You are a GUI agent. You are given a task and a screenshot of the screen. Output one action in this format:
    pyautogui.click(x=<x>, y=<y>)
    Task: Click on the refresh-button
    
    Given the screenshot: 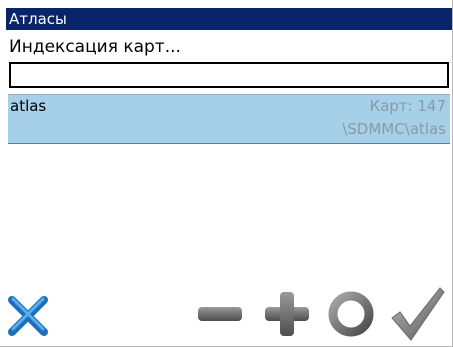 What is the action you would take?
    pyautogui.click(x=351, y=312)
    